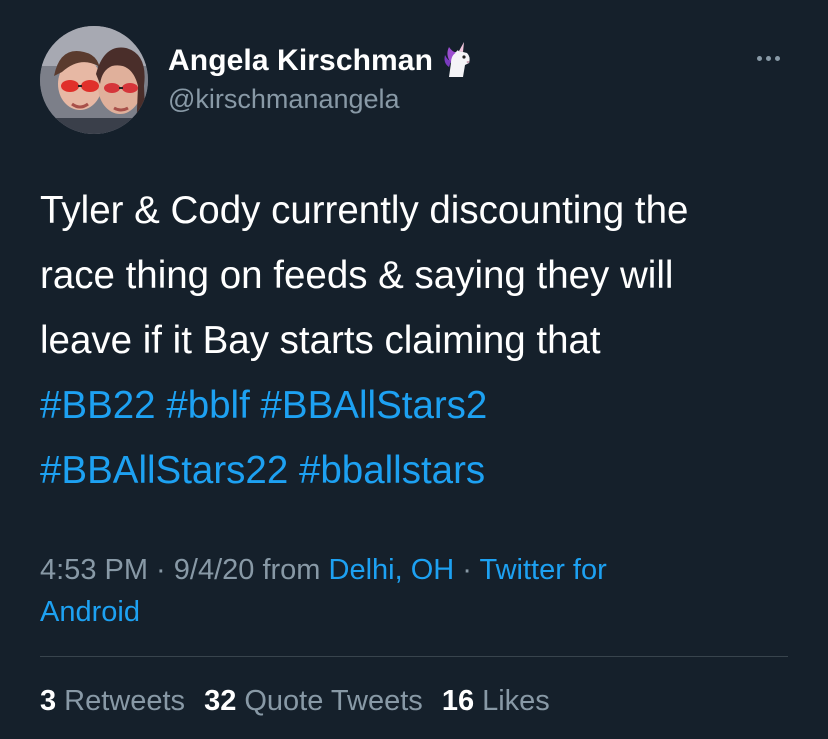 The height and width of the screenshot is (739, 828). What do you see at coordinates (300, 61) in the screenshot?
I see `display-name: Angela Kirschman` at bounding box center [300, 61].